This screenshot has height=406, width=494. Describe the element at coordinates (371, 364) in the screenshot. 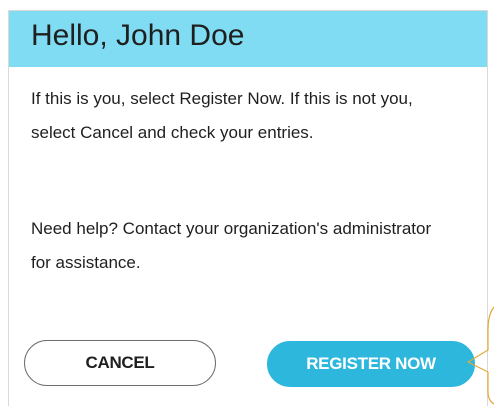

I see `register-now-button: REGISTER NOW` at that location.